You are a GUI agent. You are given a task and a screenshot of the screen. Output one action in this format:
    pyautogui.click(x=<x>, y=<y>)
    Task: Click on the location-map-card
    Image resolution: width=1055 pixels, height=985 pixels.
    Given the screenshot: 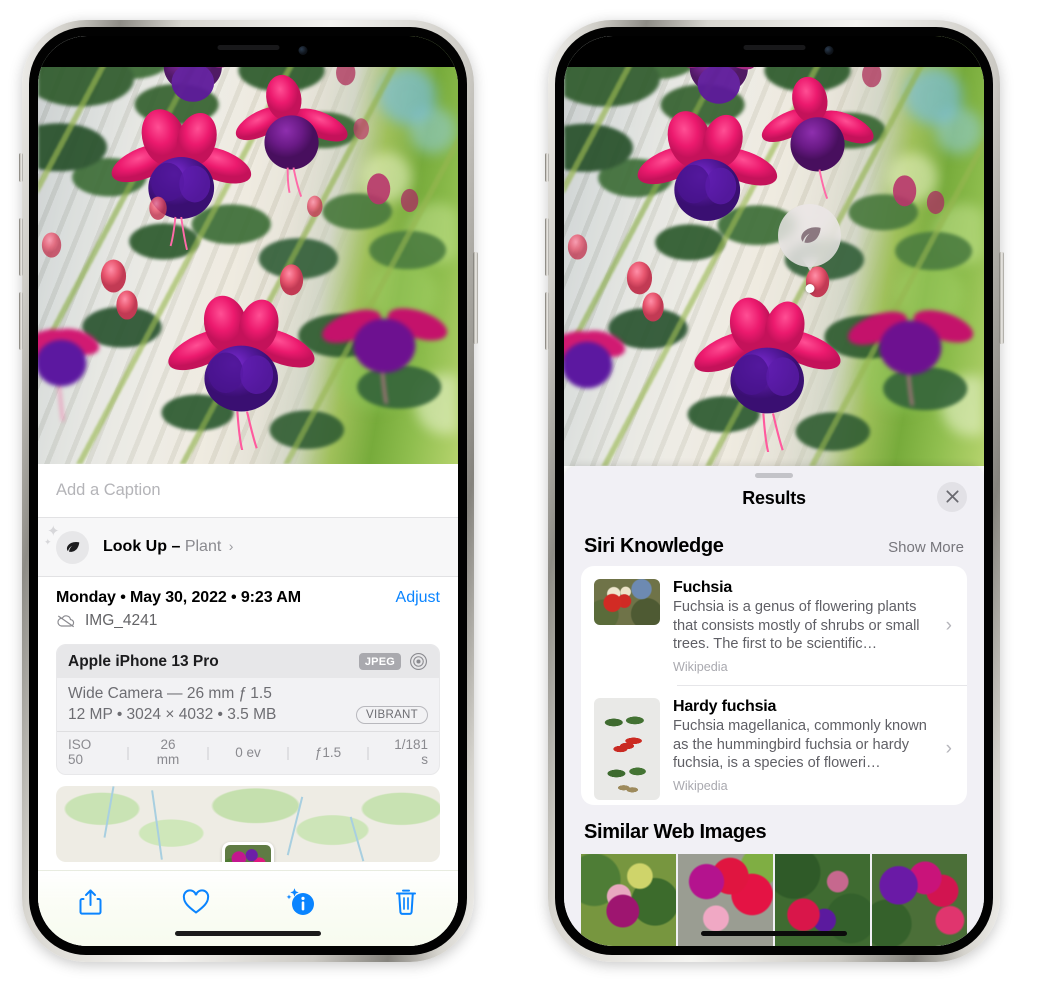 What is the action you would take?
    pyautogui.click(x=248, y=824)
    